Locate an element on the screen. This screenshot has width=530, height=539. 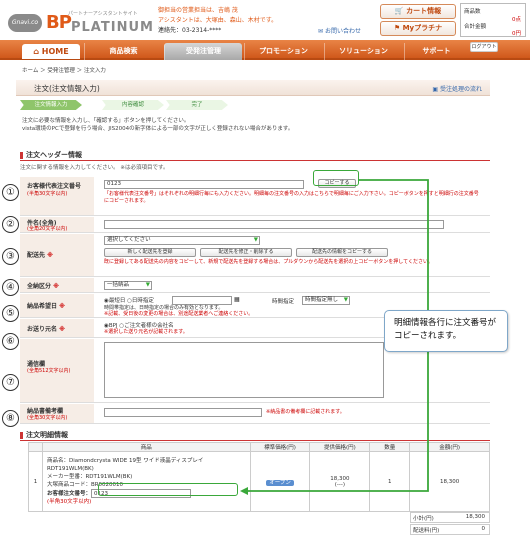
callout-box: 明細情報各行に注文番号がコピーされます。 is located at coordinates (446, 331).